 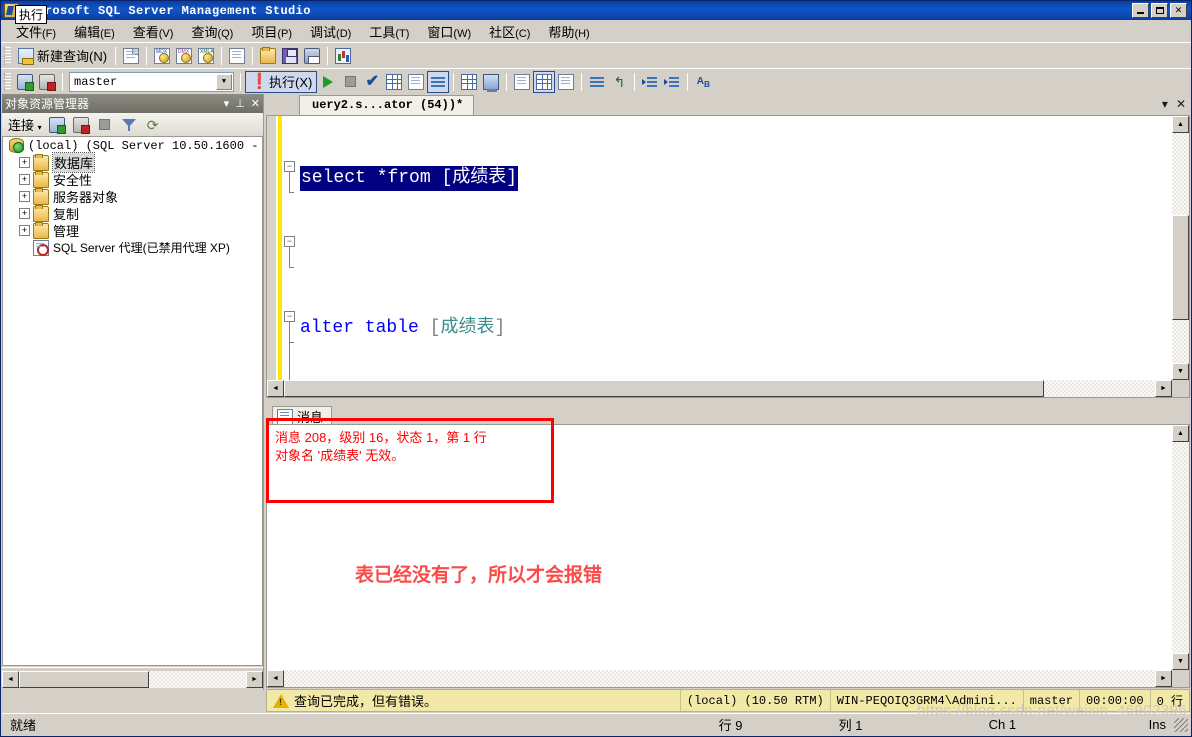 What do you see at coordinates (281, 81) in the screenshot?
I see `execute-button: ❗ 执行(X)` at bounding box center [281, 81].